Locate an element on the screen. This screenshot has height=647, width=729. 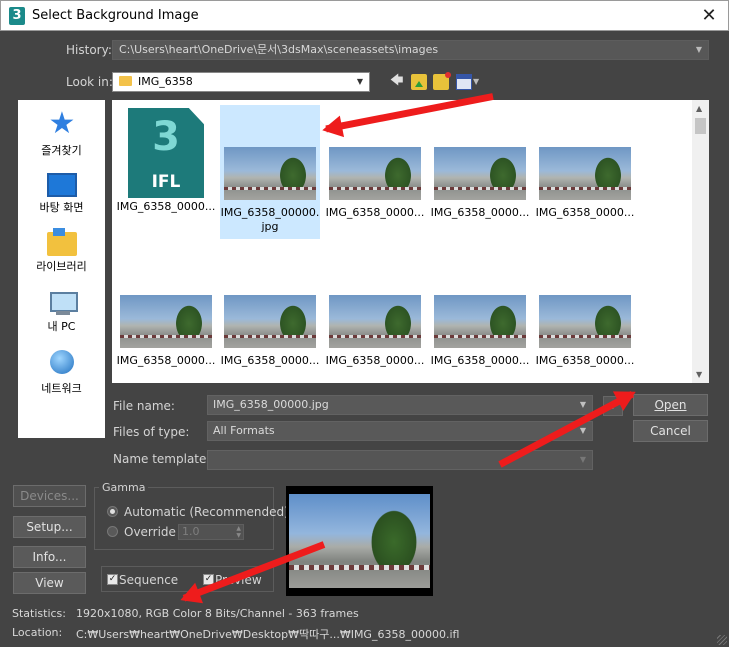
file-item-selected: IMG_6358_00000.jpg is located at coordinates (270, 172).